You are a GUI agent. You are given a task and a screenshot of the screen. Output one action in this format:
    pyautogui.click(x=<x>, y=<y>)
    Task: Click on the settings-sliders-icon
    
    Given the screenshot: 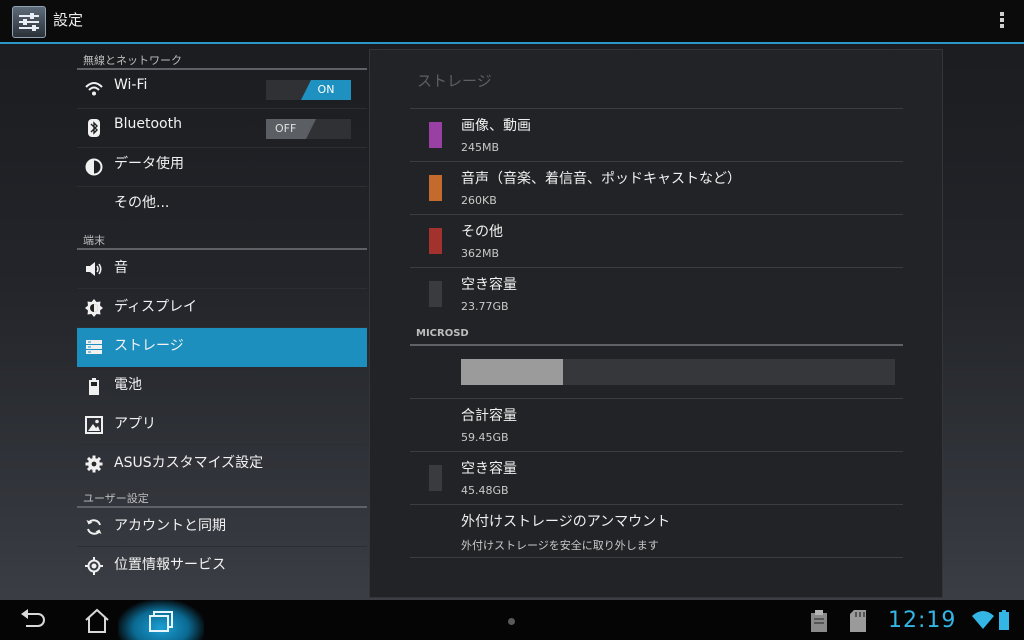 What is the action you would take?
    pyautogui.click(x=29, y=22)
    